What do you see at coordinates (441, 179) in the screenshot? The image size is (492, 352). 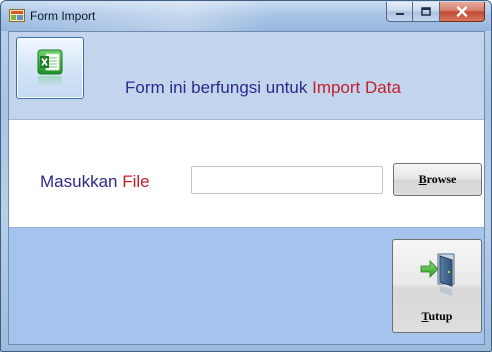 I see `browse-label: rowse` at bounding box center [441, 179].